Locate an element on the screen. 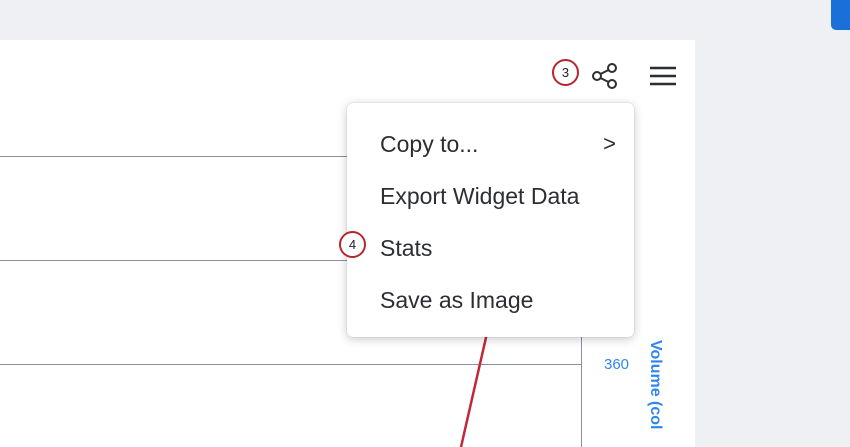 Image resolution: width=850 pixels, height=447 pixels. step-marker-3: 3 is located at coordinates (565, 72).